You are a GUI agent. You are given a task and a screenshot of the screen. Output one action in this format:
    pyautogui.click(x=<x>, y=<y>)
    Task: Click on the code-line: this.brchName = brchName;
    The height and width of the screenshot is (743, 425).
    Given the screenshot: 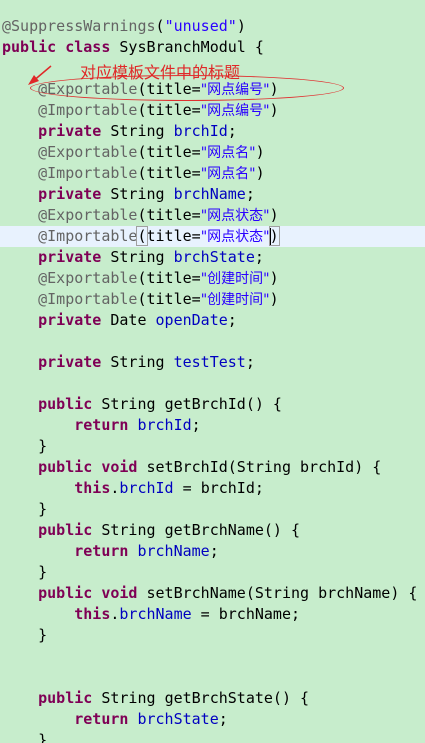 What is the action you would take?
    pyautogui.click(x=187, y=614)
    